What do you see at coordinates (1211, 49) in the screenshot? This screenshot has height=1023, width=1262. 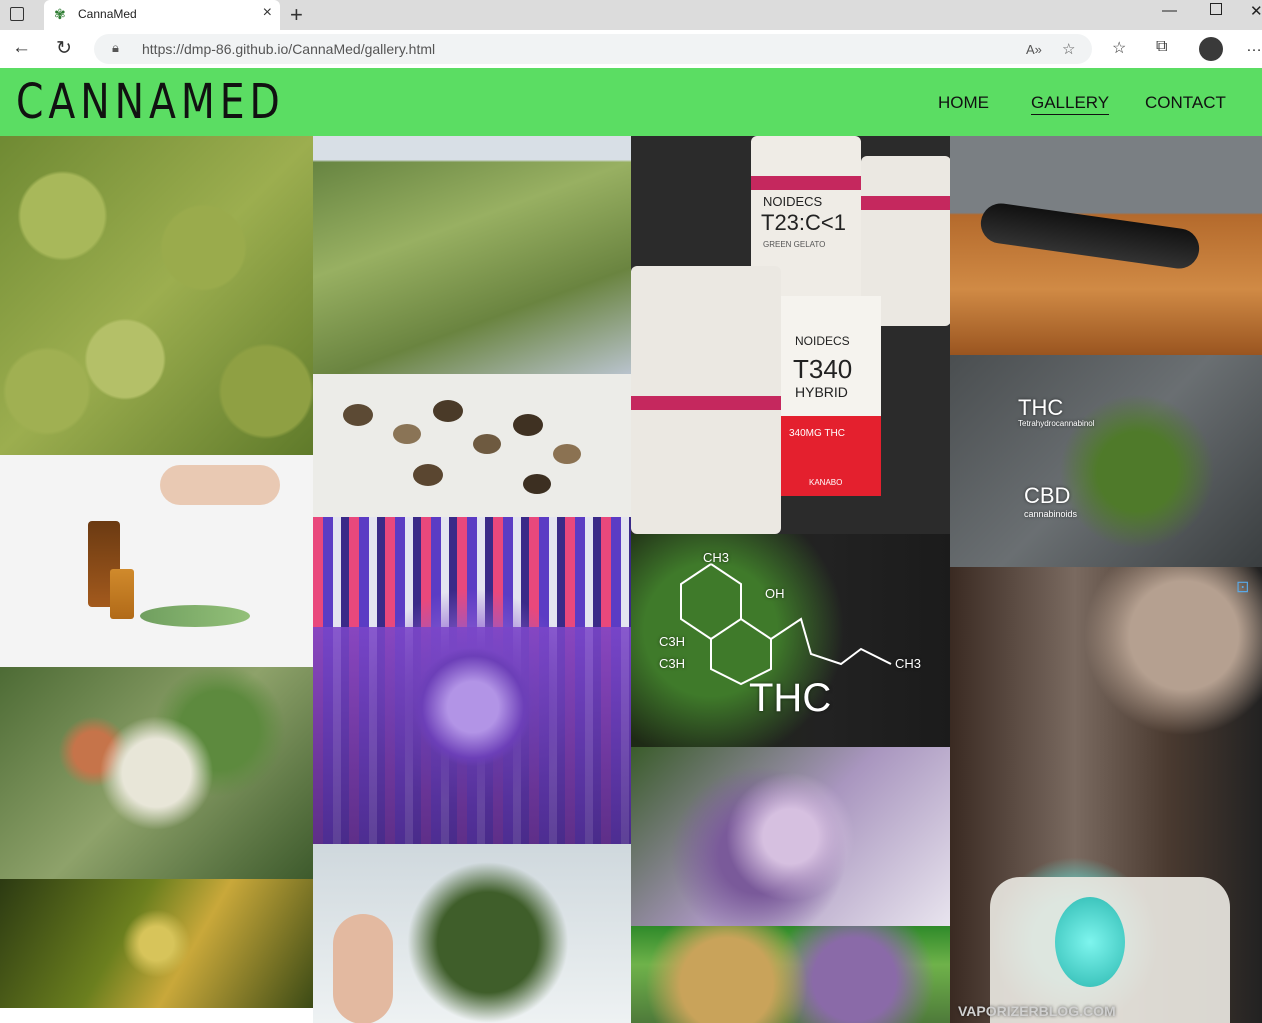 I see `profile-avatar` at bounding box center [1211, 49].